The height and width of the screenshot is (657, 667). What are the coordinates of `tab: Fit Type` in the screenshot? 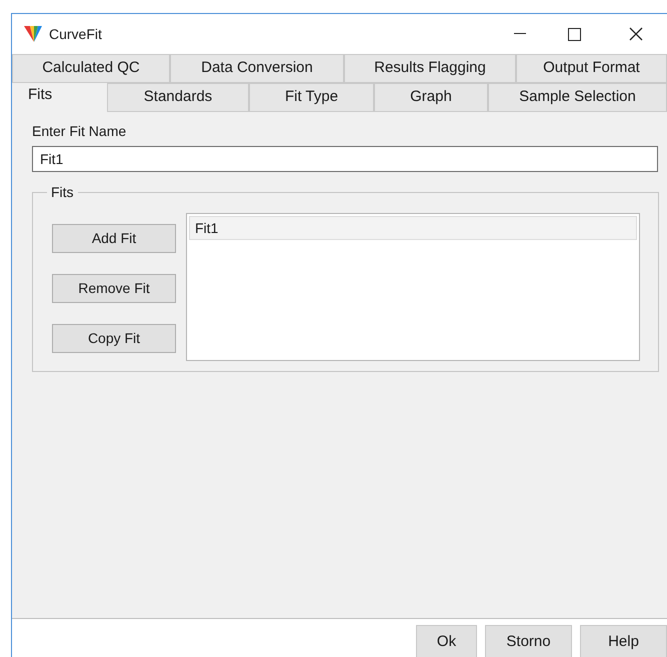 It's located at (311, 97).